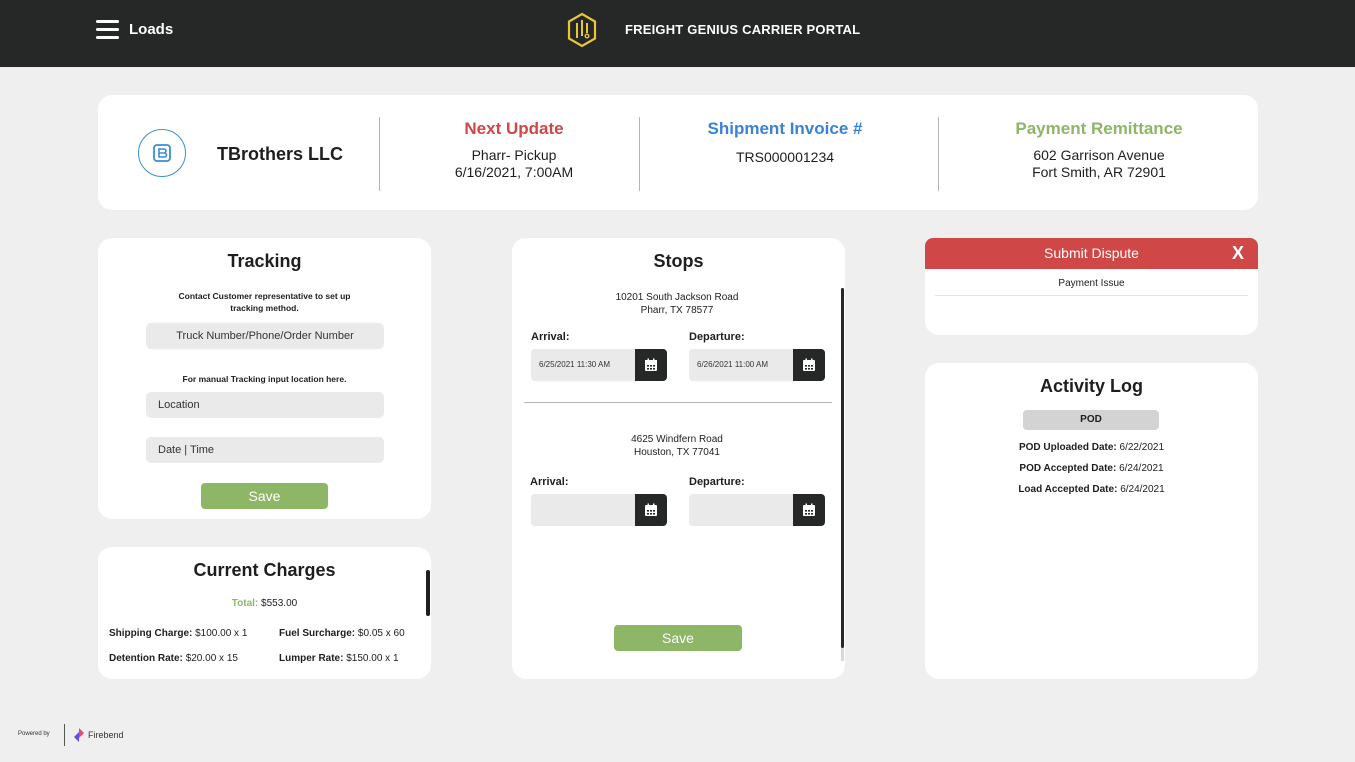 The width and height of the screenshot is (1355, 762). What do you see at coordinates (1142, 447) in the screenshot?
I see `activity-entry-value: 6/22/2021` at bounding box center [1142, 447].